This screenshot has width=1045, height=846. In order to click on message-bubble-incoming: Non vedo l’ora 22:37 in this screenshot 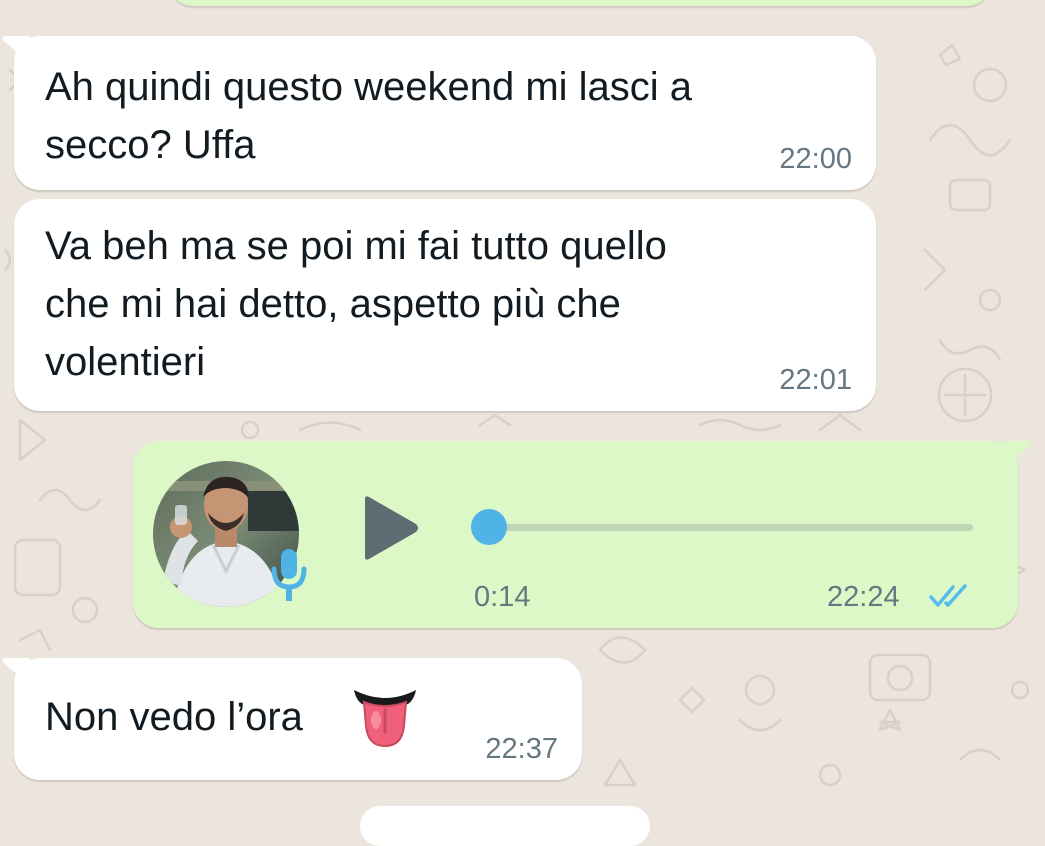, I will do `click(292, 719)`.